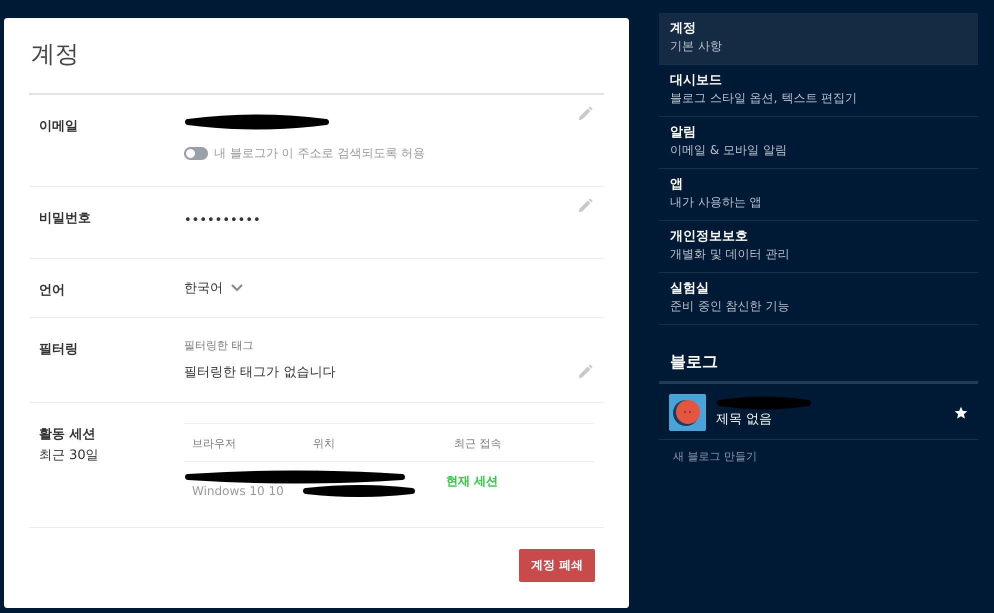 This screenshot has height=613, width=994. What do you see at coordinates (687, 412) in the screenshot?
I see `blog-avatar` at bounding box center [687, 412].